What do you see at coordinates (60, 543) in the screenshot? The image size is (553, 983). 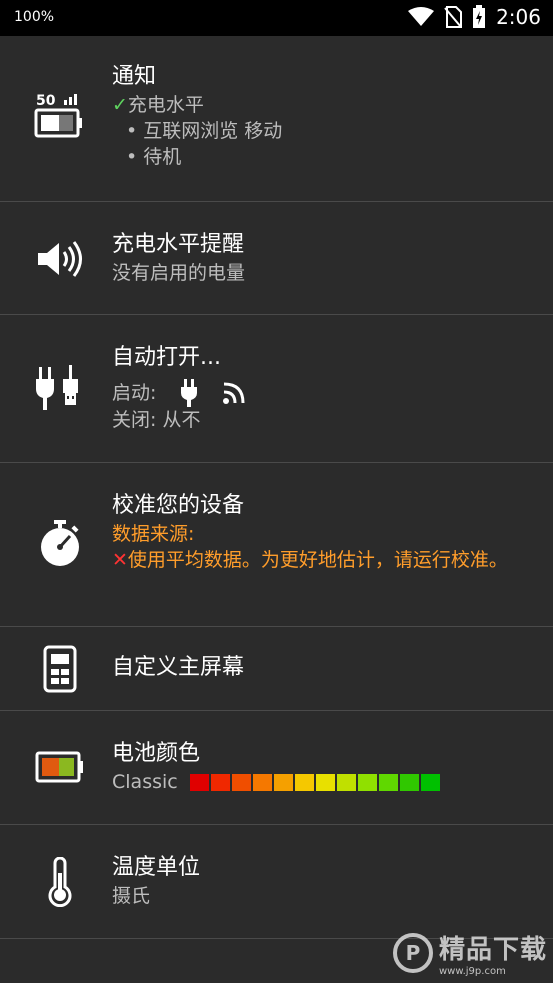 I see `stopwatch-icon` at bounding box center [60, 543].